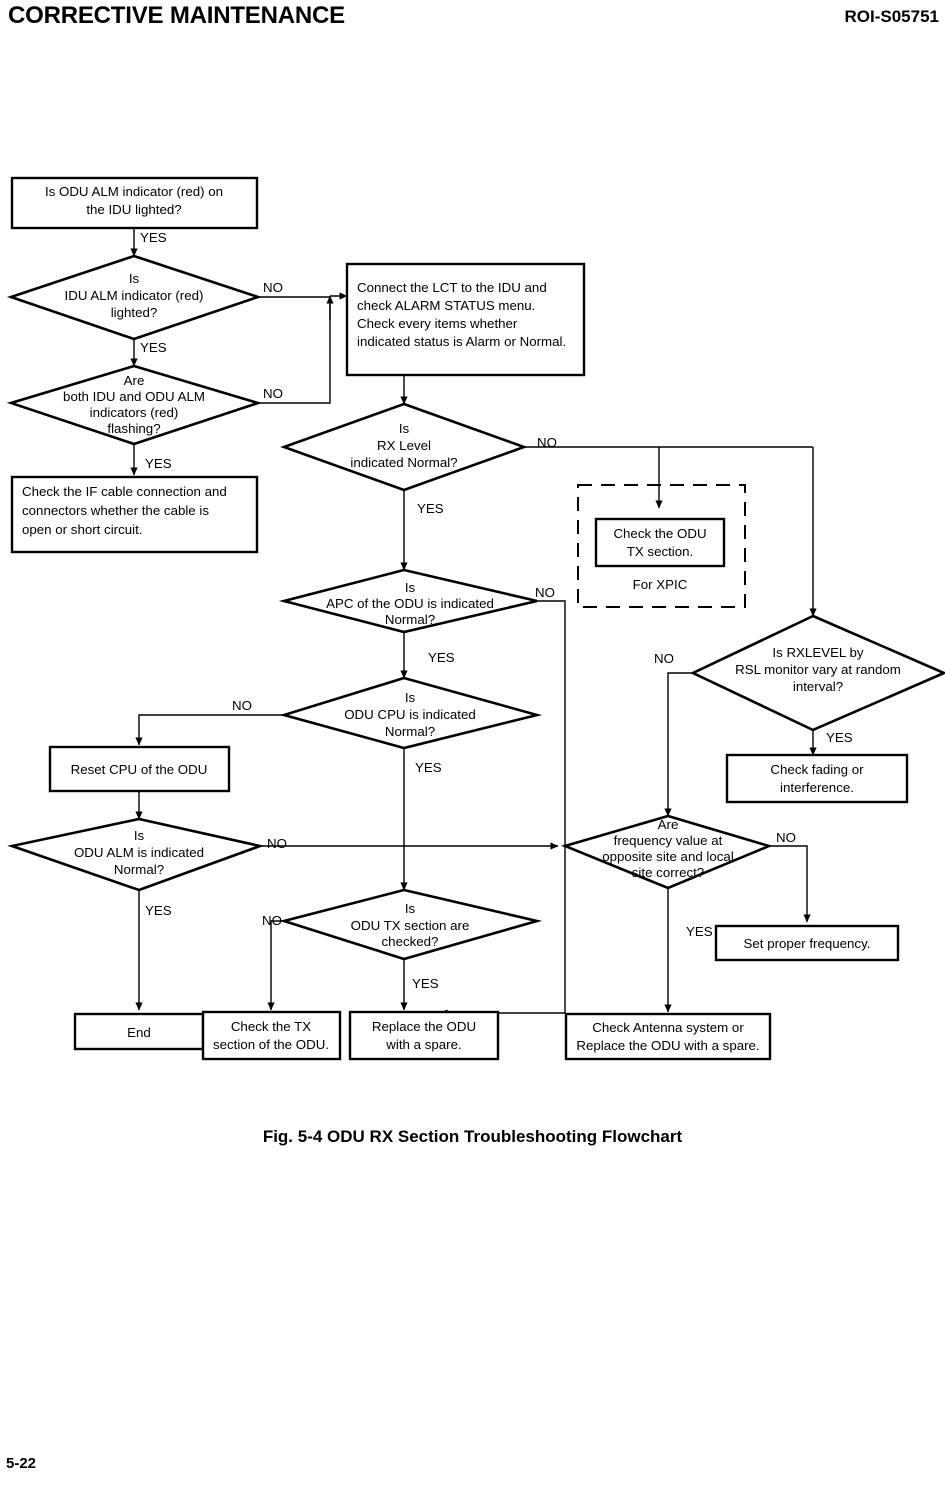 The width and height of the screenshot is (945, 1493). Describe the element at coordinates (153, 347) in the screenshot. I see `edge-label-idu-alm-yes: YES` at that location.